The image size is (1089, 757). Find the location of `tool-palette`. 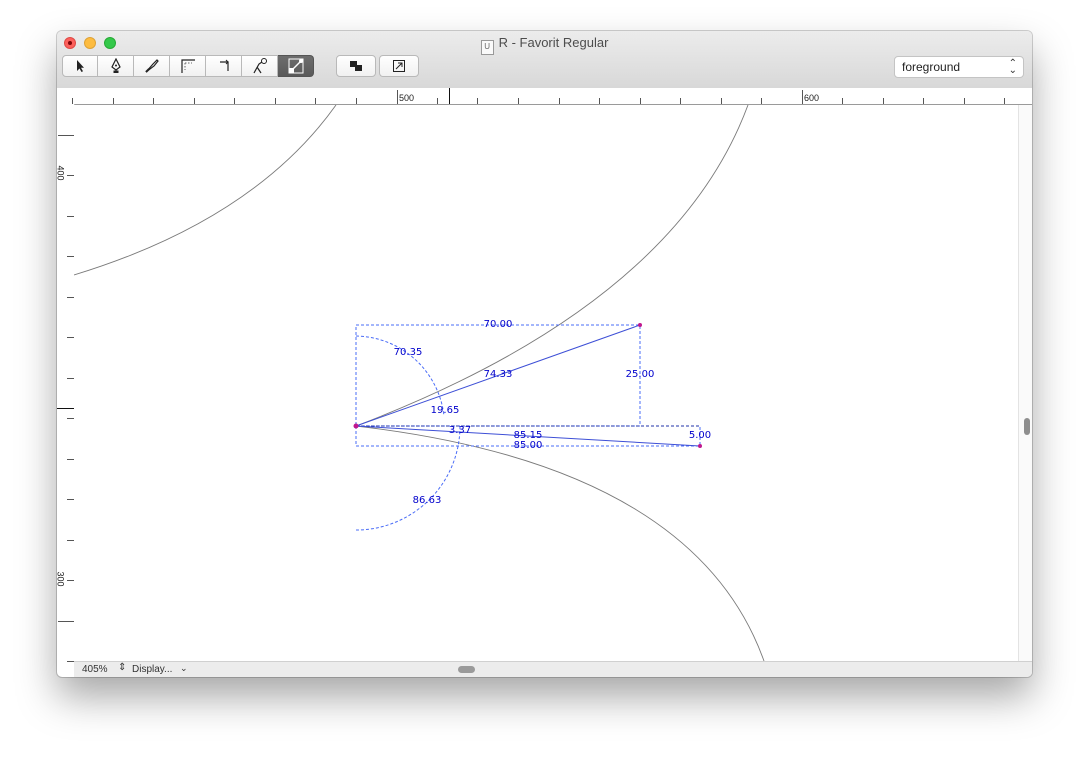

tool-palette is located at coordinates (188, 66).